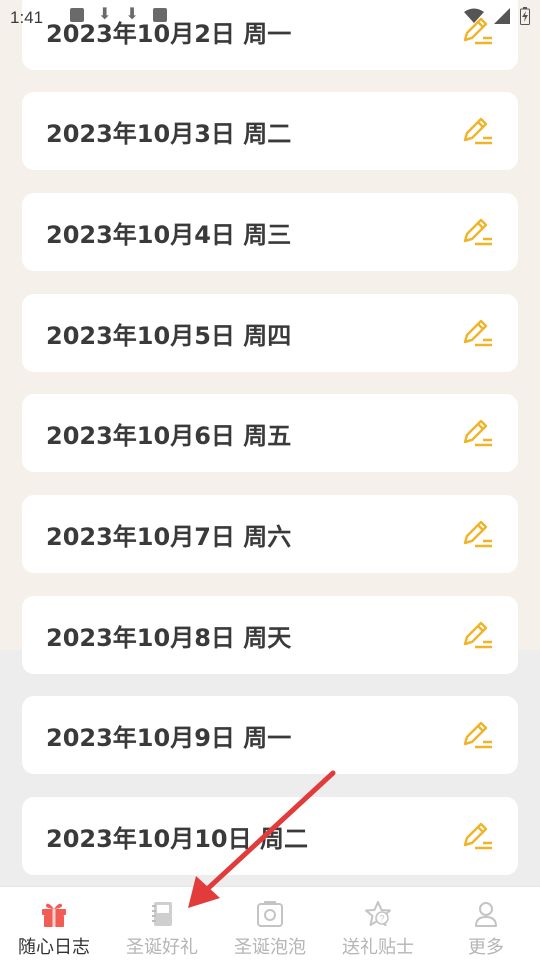 The image size is (540, 961). I want to click on tab-more: 更多, so click(486, 924).